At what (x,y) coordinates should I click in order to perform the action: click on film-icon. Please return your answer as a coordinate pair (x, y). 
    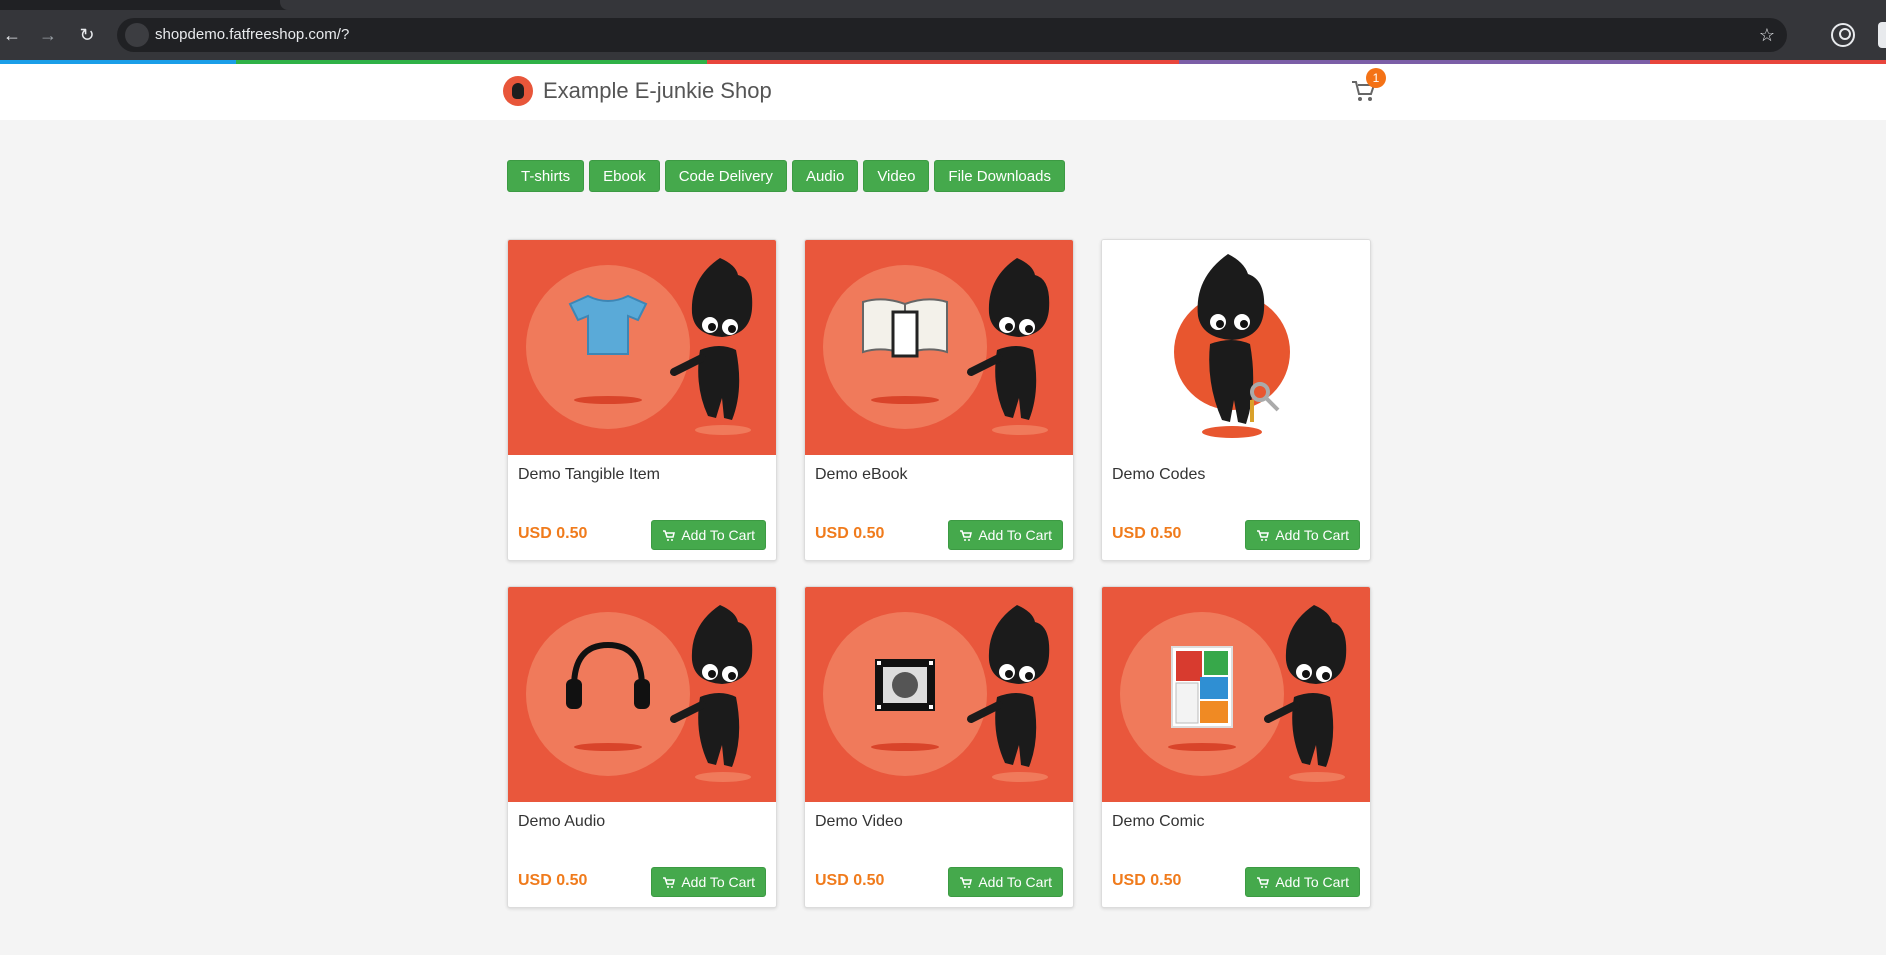
    Looking at the image, I should click on (905, 685).